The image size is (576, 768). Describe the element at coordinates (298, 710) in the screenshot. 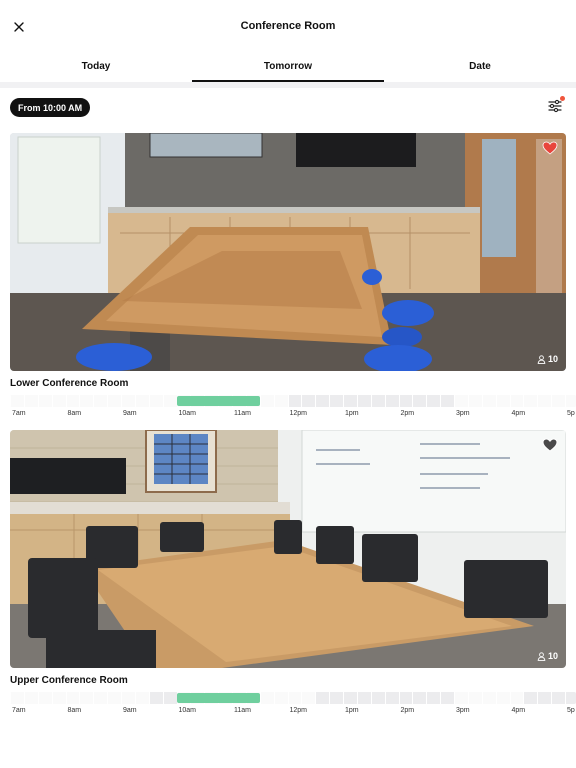

I see `hour-label: 12pm` at that location.